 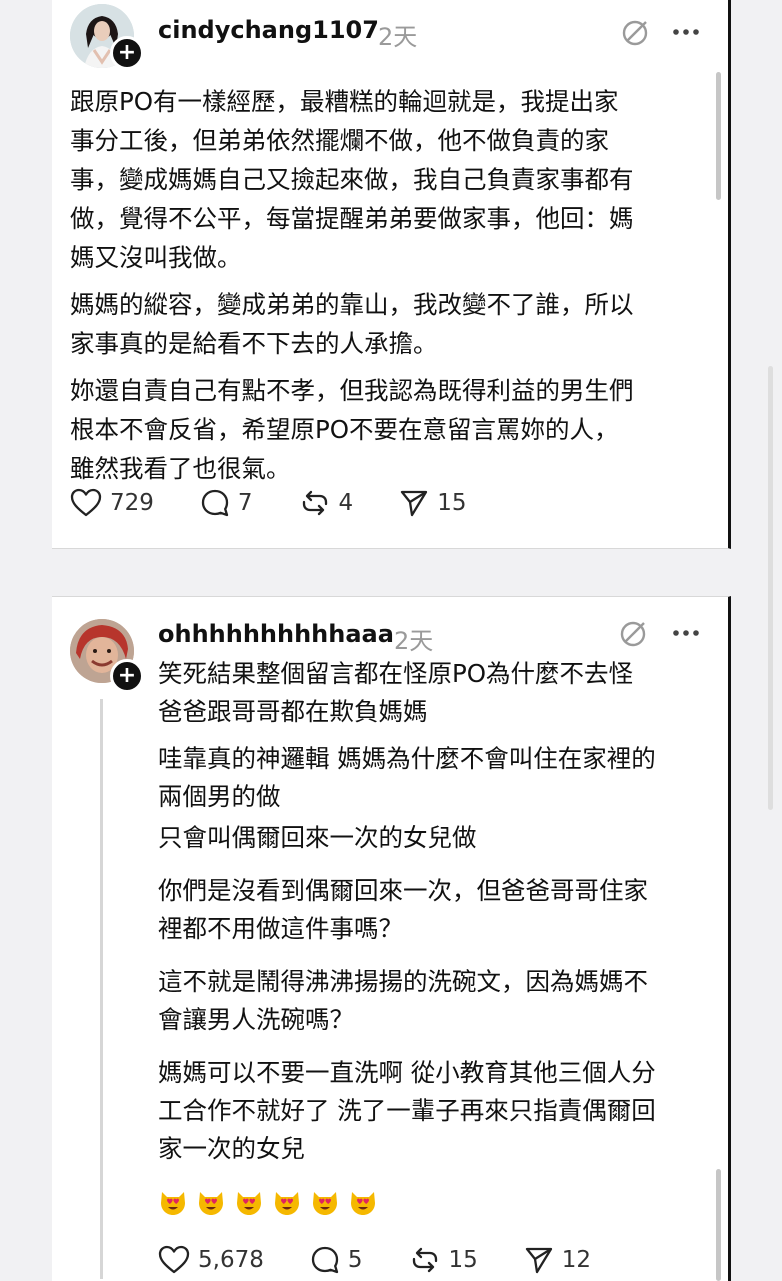 What do you see at coordinates (407, 693) in the screenshot?
I see `paragraph: 笑死結果整個留言都在怪原PO為什麼不去怪 爸爸跟哥哥都在欺負媽媽` at bounding box center [407, 693].